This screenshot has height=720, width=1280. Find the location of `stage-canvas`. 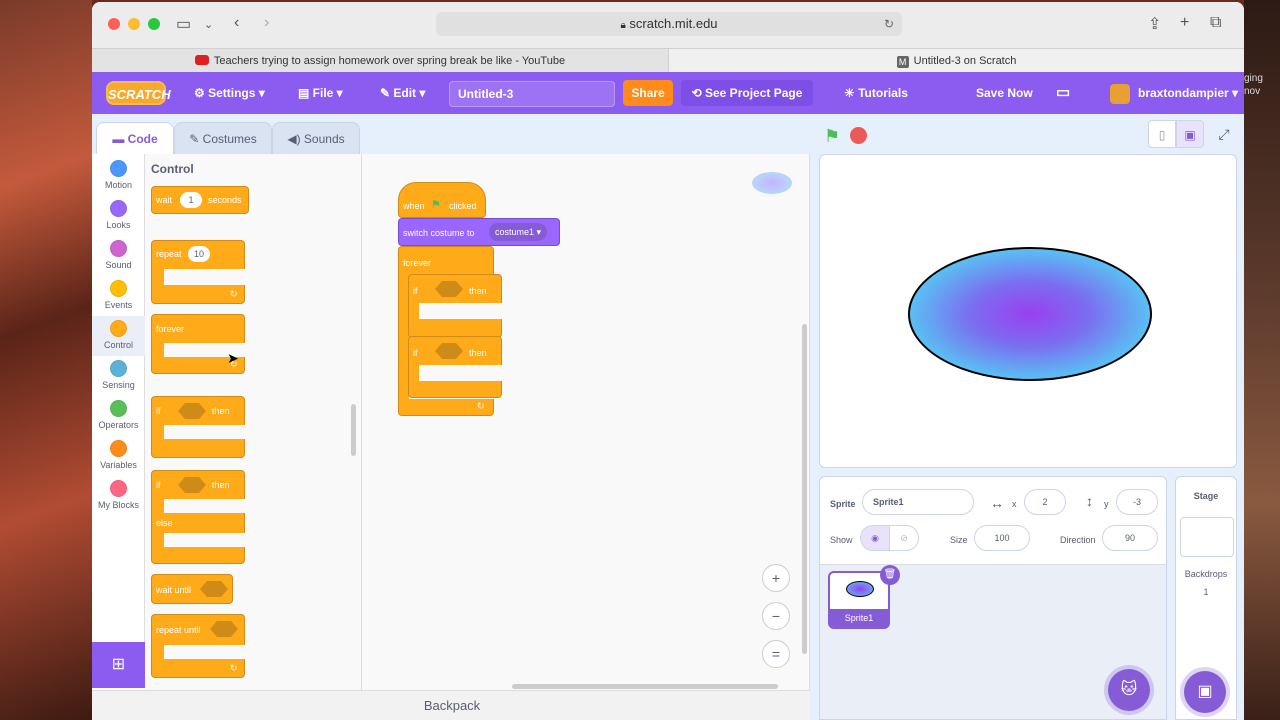

stage-canvas is located at coordinates (1028, 311).